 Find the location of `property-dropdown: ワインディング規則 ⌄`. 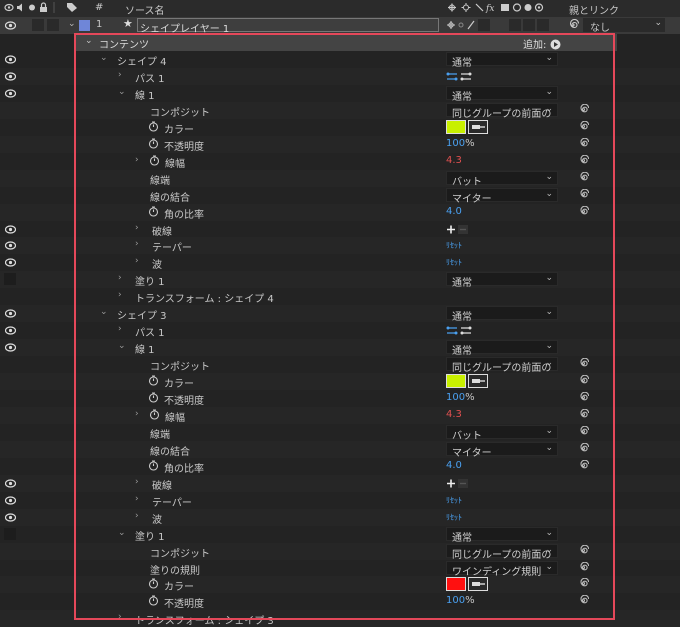

property-dropdown: ワインディング規則 ⌄ is located at coordinates (502, 569).